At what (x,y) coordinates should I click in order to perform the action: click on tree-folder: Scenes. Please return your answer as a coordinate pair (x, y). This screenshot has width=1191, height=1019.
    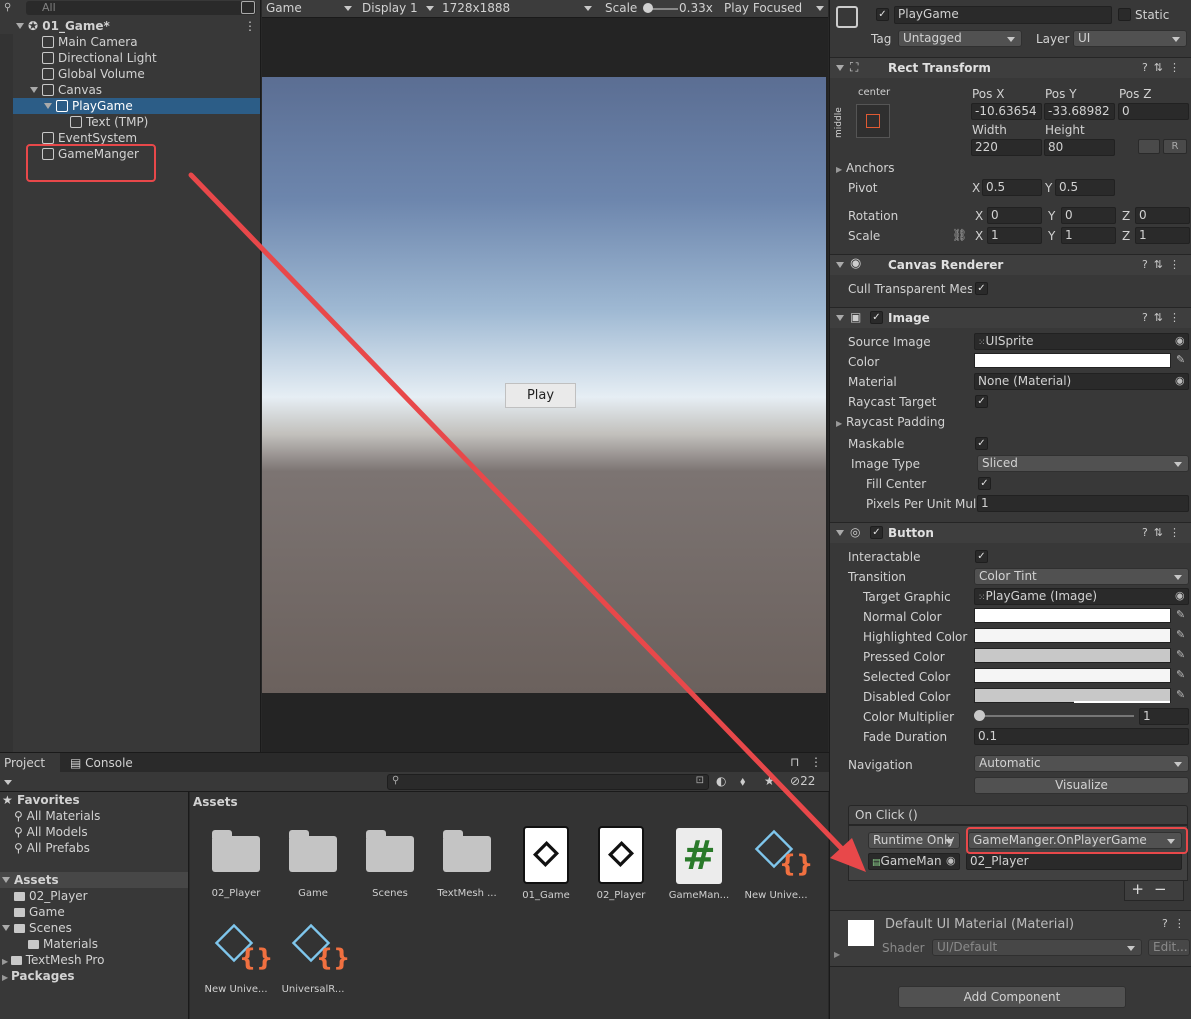
    Looking at the image, I should click on (37, 928).